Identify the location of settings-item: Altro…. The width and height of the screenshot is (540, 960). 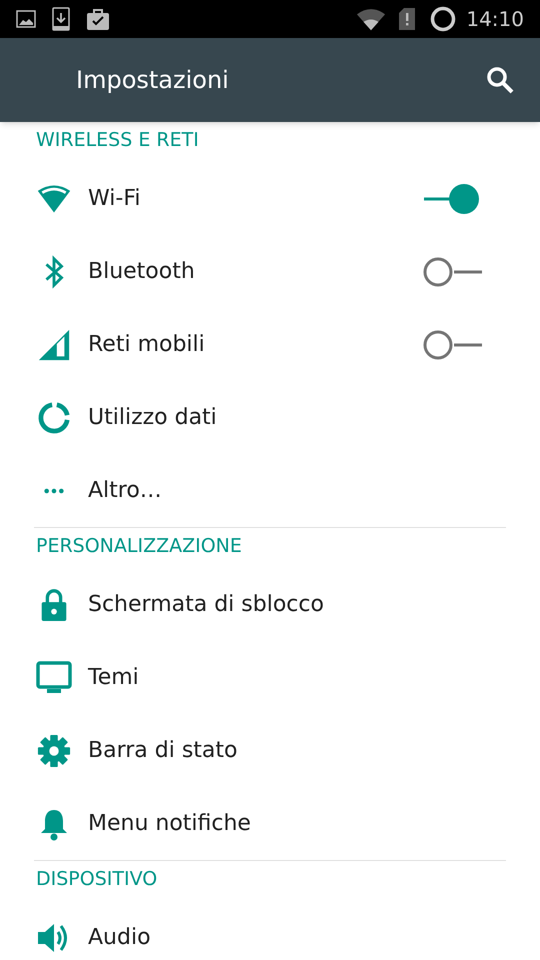
(270, 490).